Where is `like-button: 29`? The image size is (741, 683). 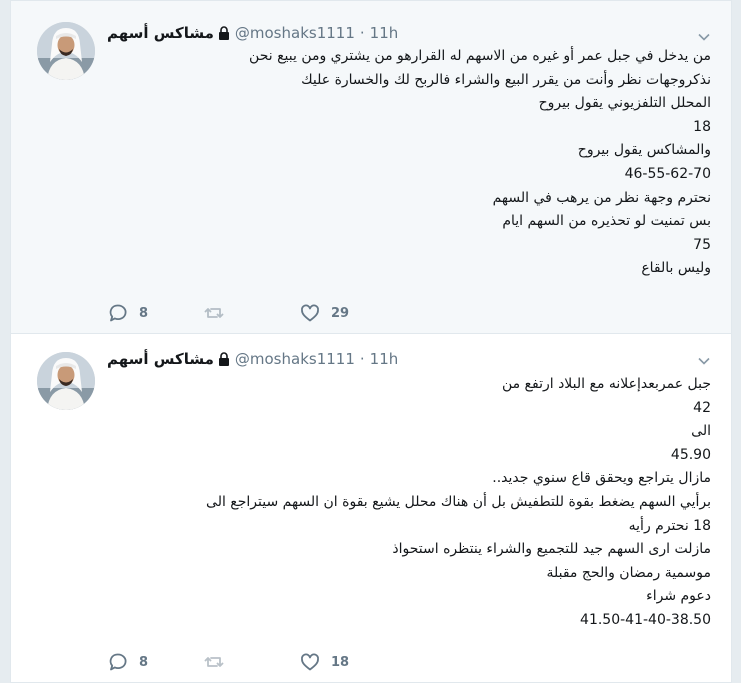
like-button: 29 is located at coordinates (347, 313).